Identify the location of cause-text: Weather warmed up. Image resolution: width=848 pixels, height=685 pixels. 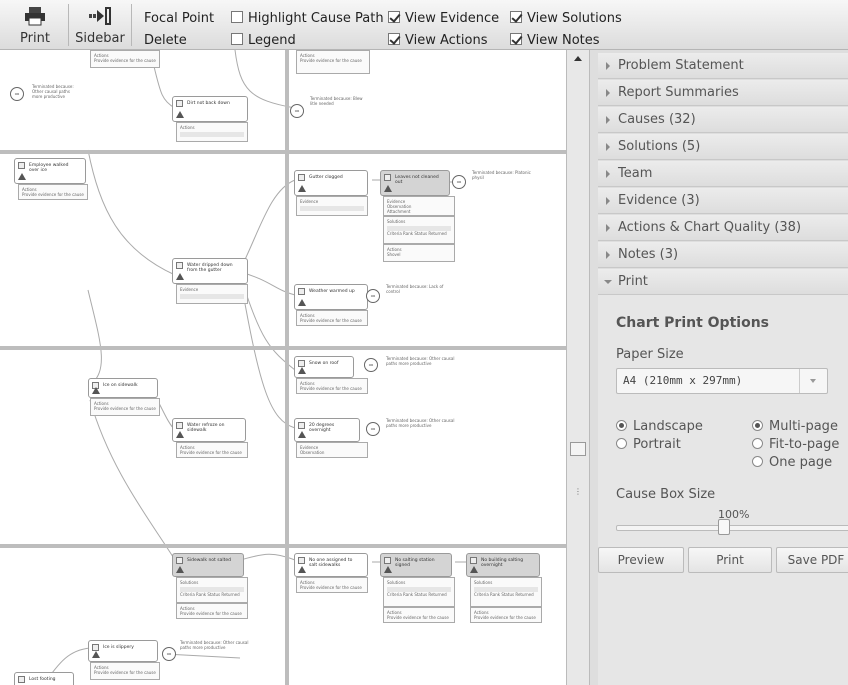
(332, 291).